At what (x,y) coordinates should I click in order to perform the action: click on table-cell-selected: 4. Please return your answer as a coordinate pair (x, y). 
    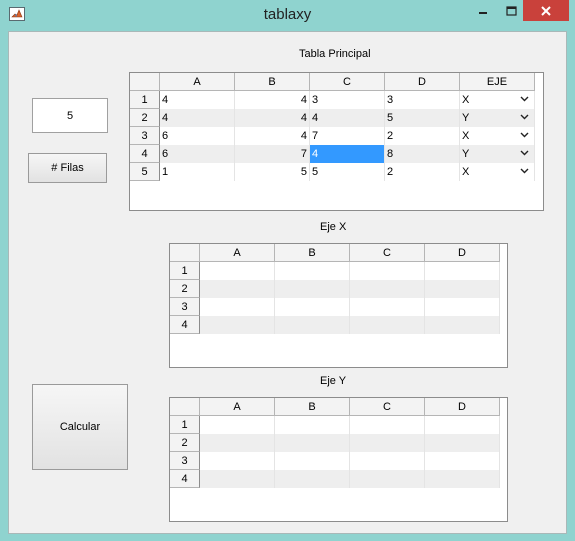
    Looking at the image, I should click on (347, 154).